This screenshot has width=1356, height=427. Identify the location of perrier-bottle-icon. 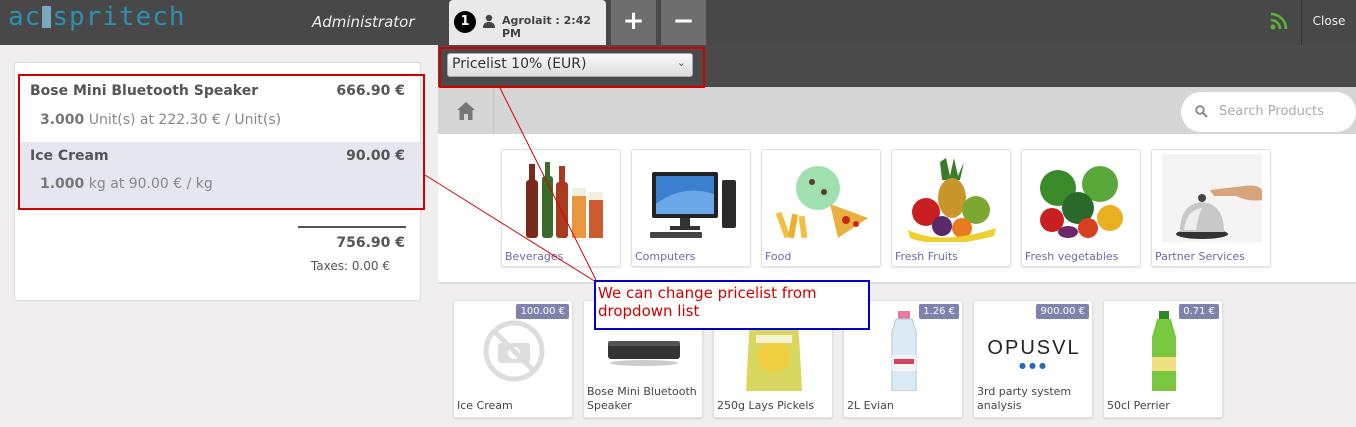
(1164, 351).